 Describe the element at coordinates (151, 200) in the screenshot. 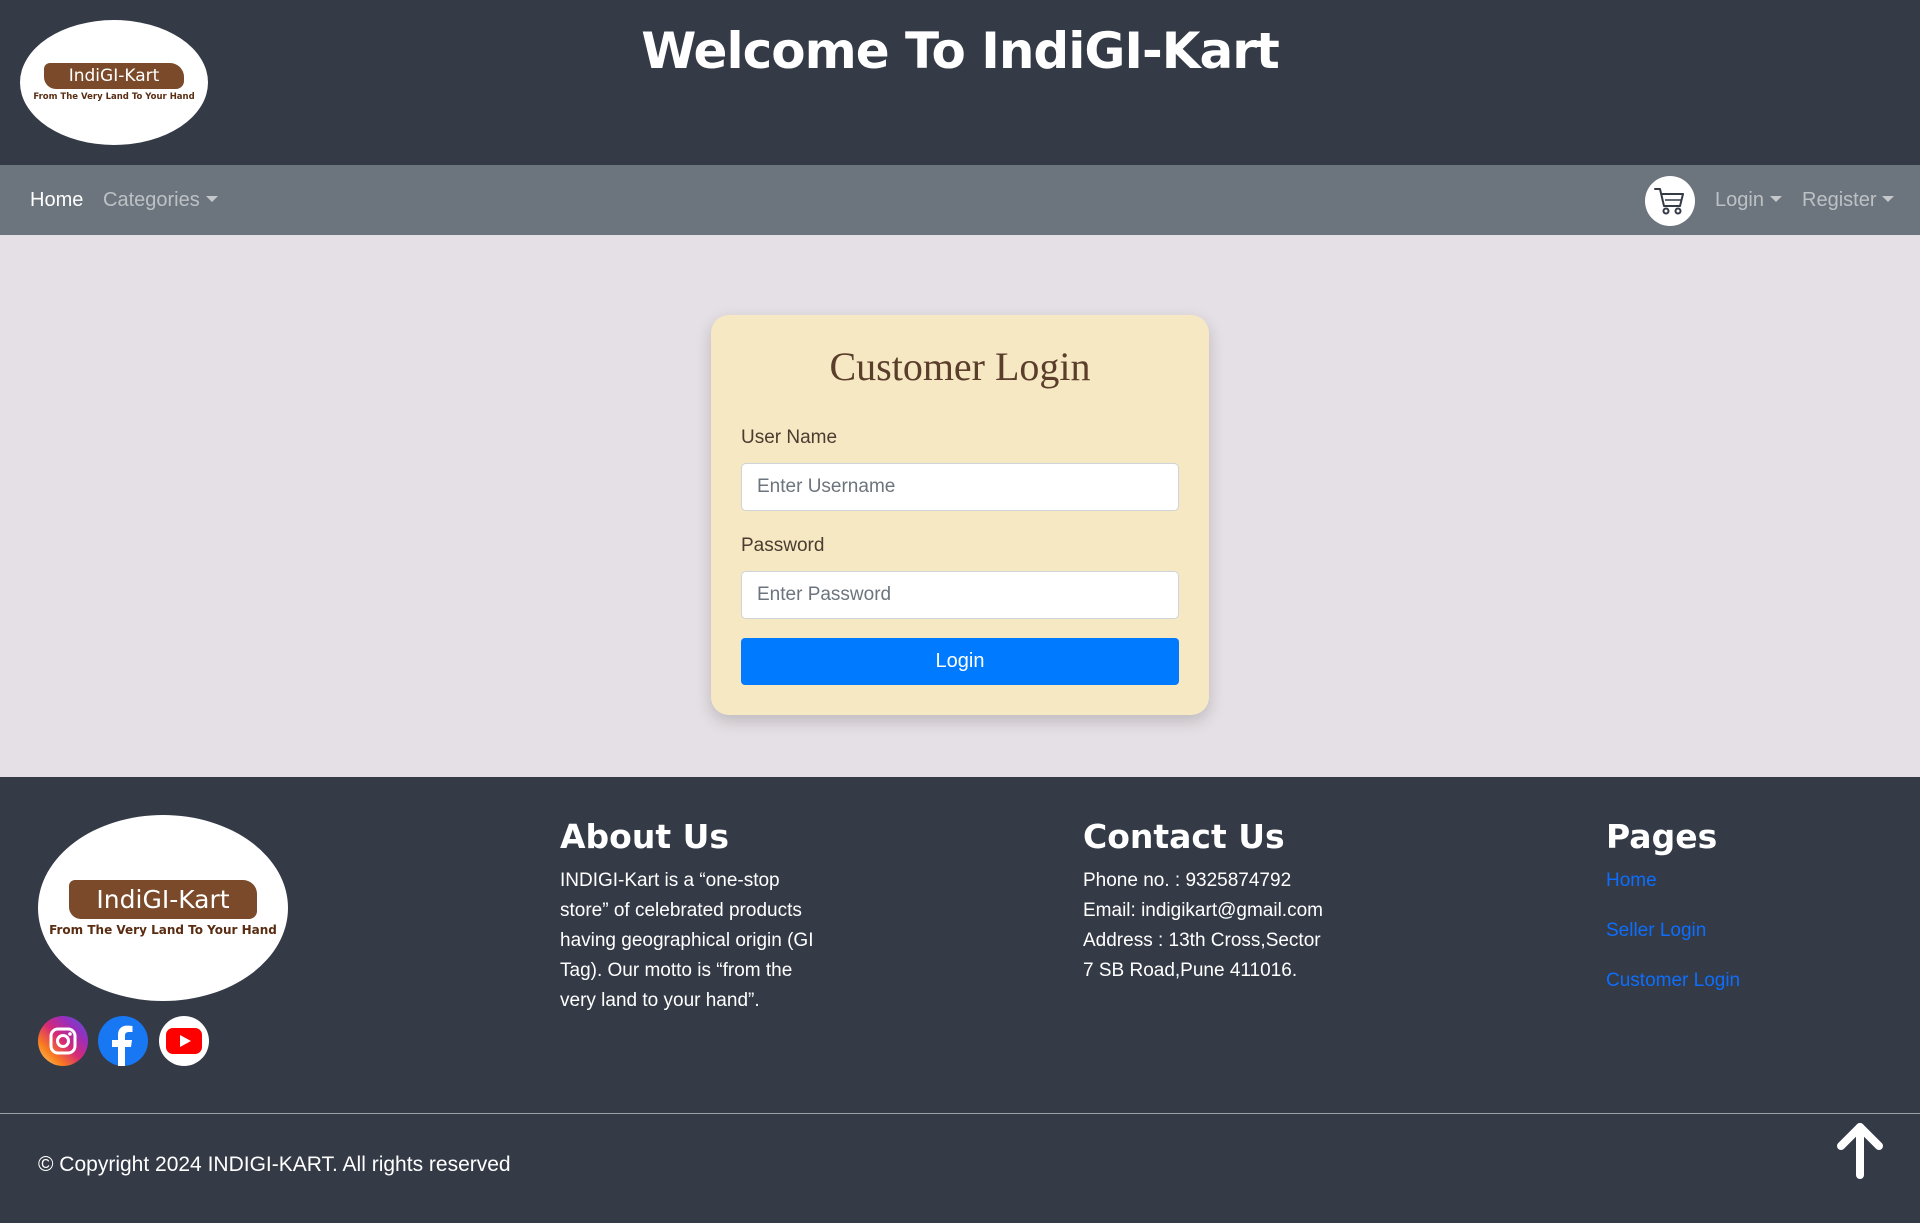

I see `nav-categories-label: Categories` at that location.